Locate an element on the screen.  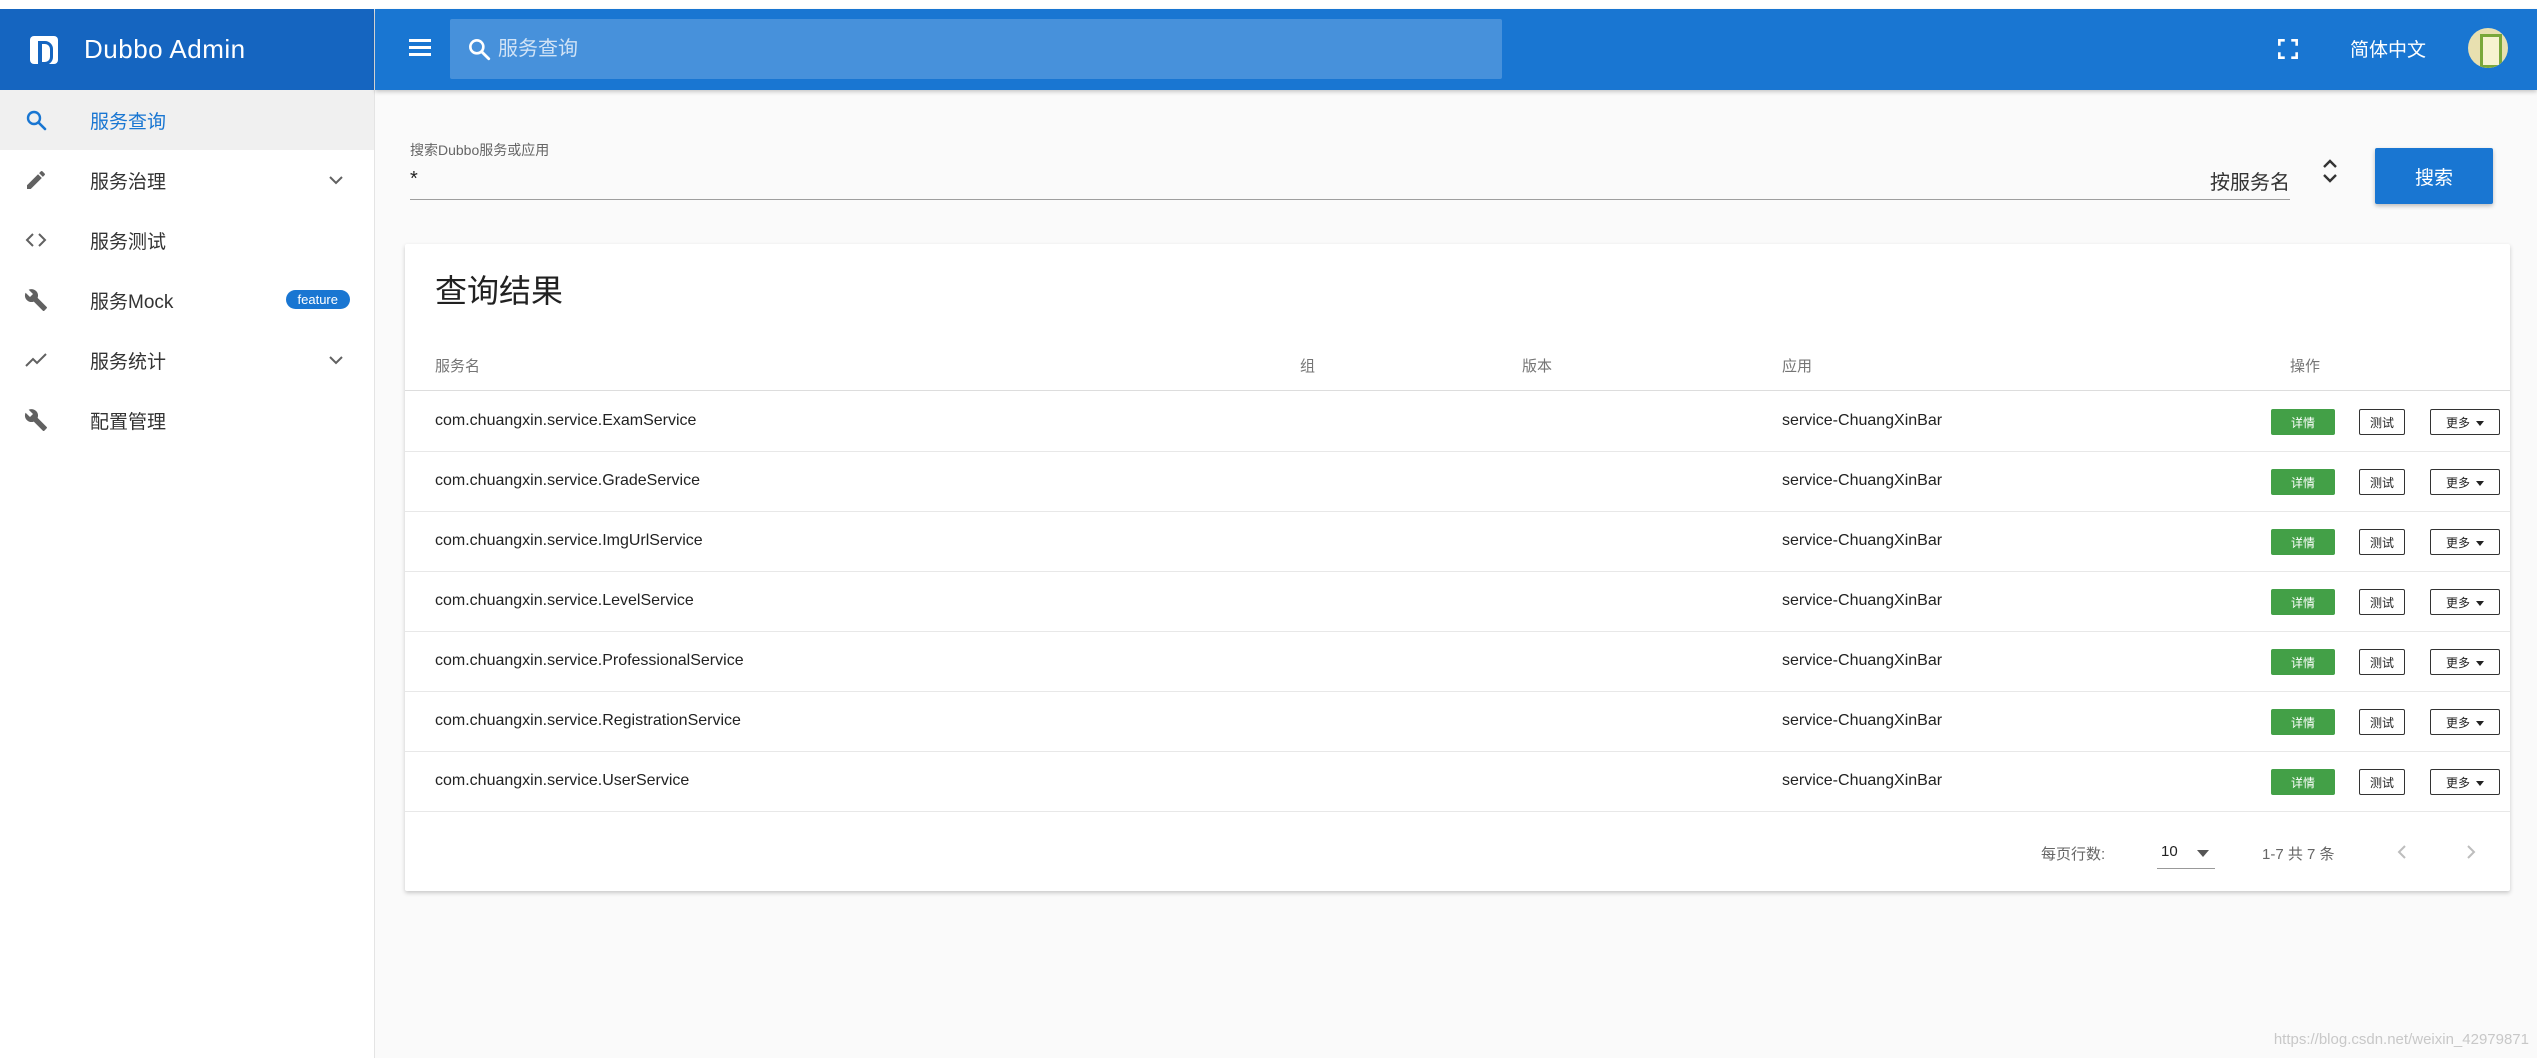
service-name-cell: com.chuangxin.service.ImgUrlService is located at coordinates (569, 540).